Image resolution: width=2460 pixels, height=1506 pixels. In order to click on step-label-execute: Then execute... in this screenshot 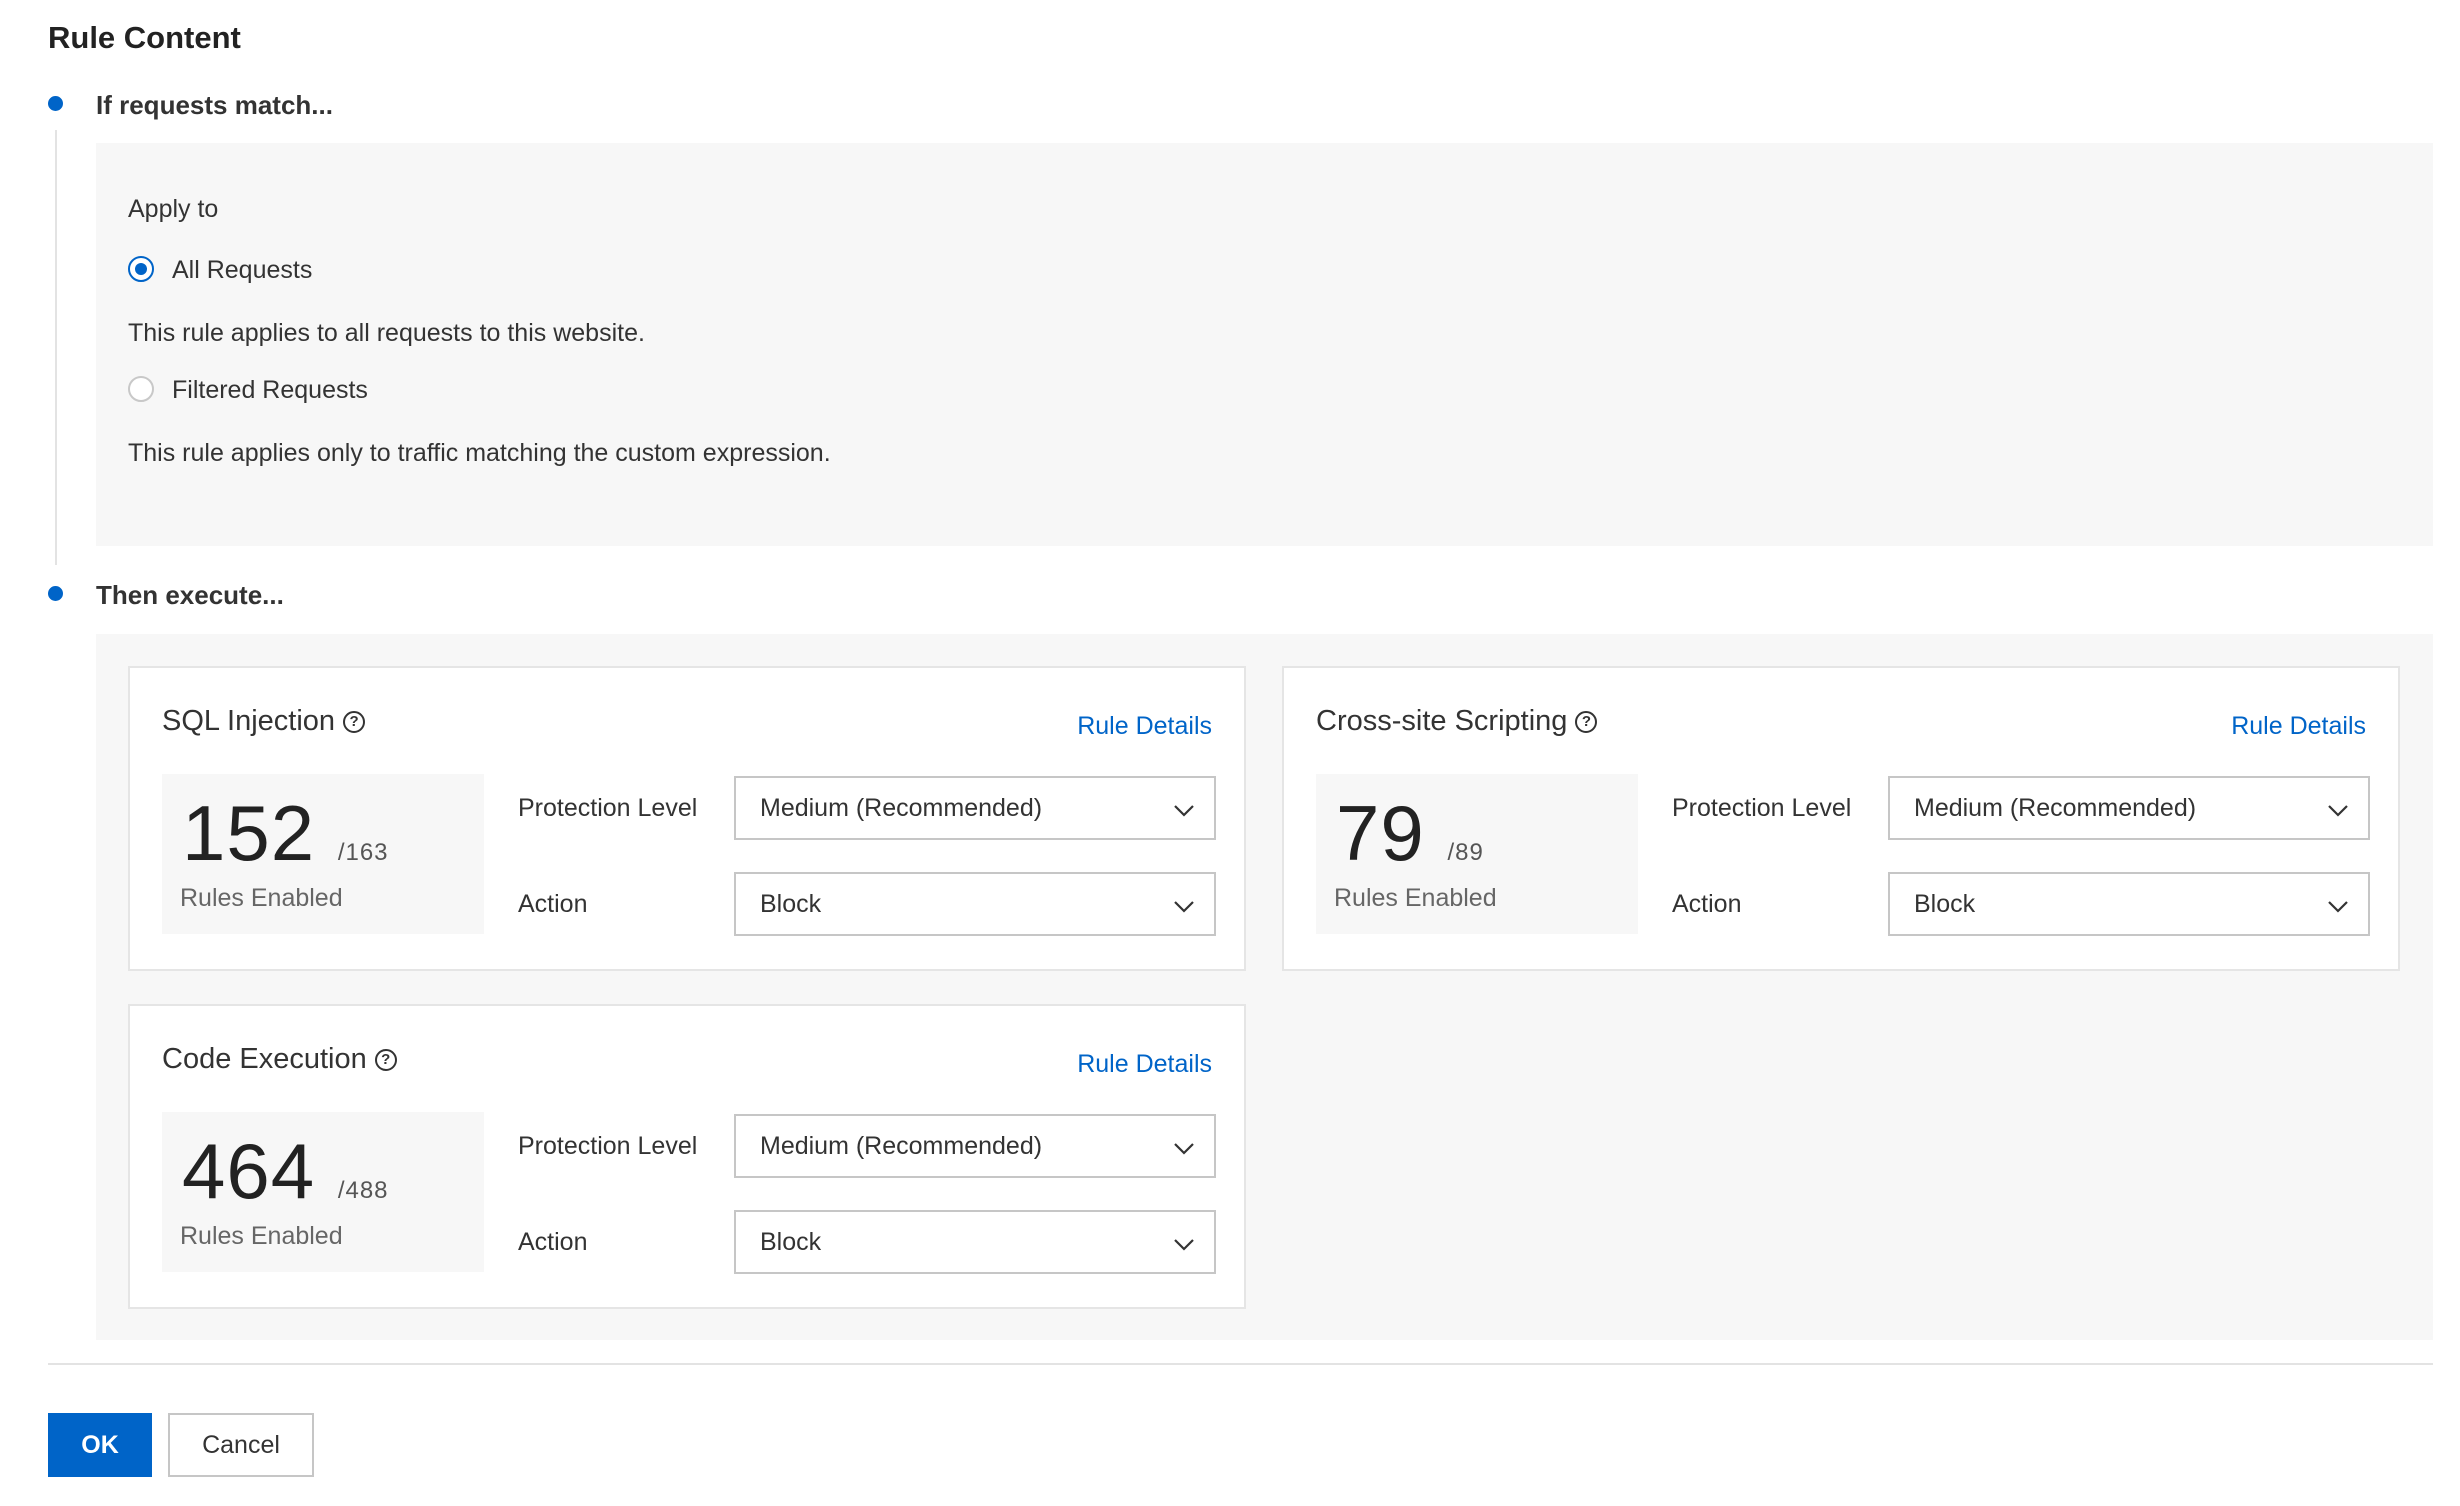, I will do `click(190, 595)`.